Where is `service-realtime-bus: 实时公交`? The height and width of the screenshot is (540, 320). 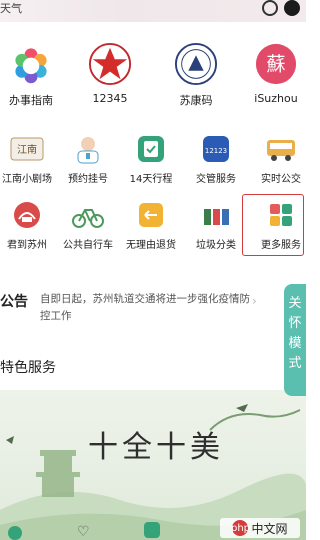
service-realtime-bus: 实时公交 is located at coordinates (281, 159).